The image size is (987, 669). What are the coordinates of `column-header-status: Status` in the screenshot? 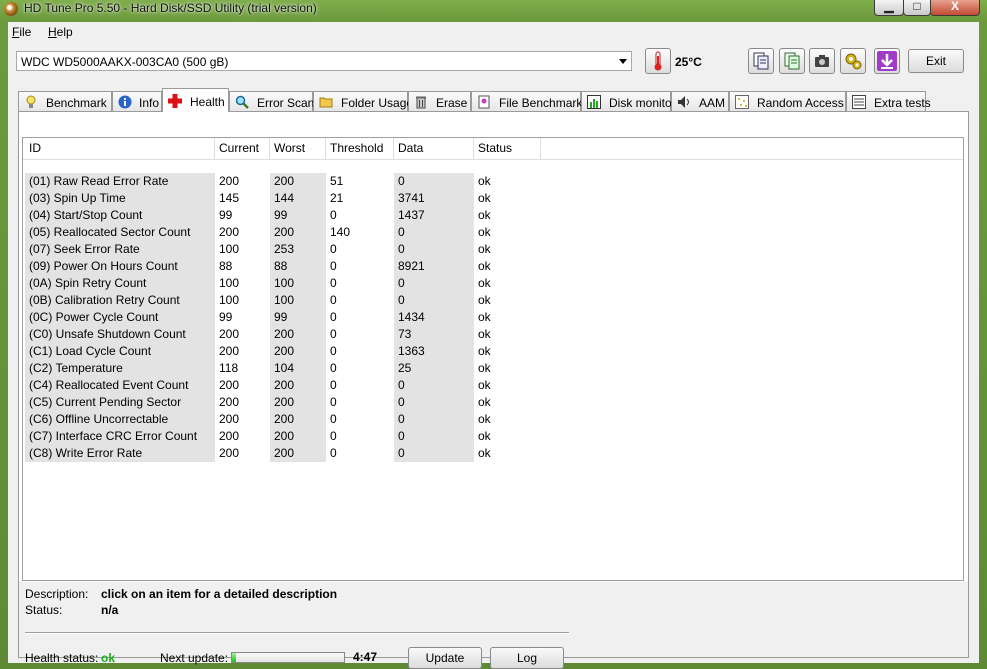 It's located at (507, 148).